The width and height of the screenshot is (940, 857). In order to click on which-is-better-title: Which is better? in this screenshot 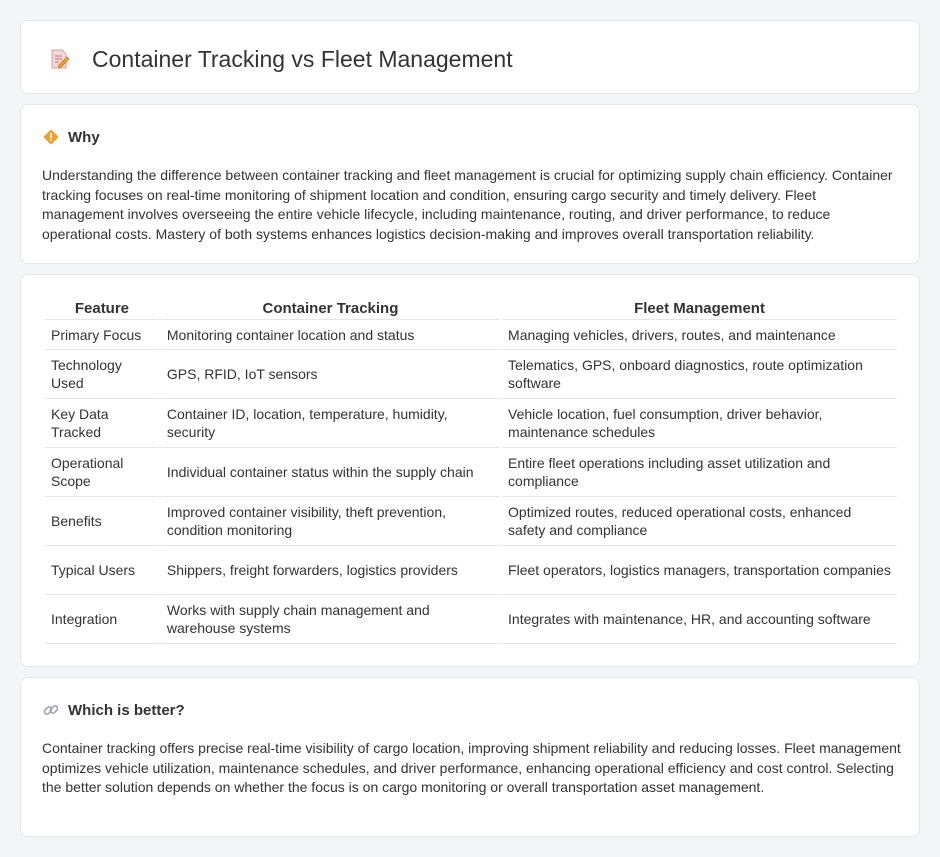, I will do `click(126, 710)`.